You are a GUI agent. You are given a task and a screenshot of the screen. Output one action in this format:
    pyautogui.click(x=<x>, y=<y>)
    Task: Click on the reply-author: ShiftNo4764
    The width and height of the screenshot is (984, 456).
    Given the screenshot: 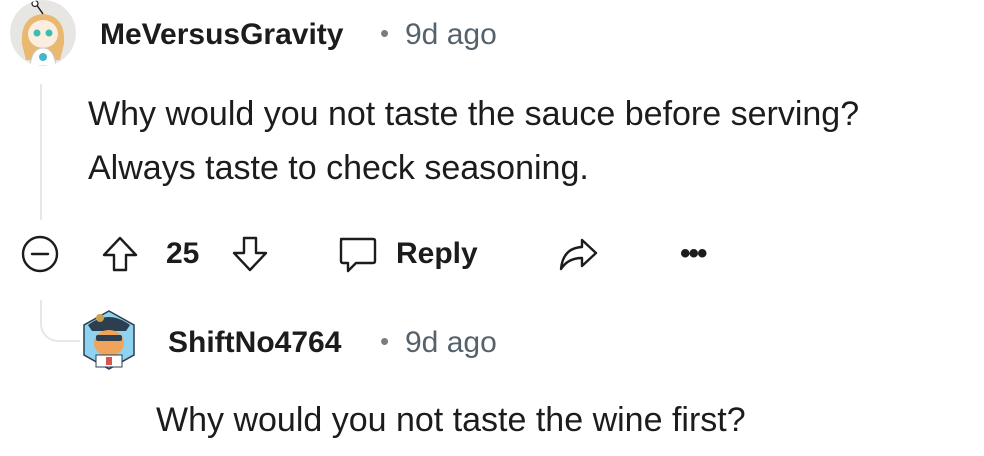 What is the action you would take?
    pyautogui.click(x=254, y=343)
    